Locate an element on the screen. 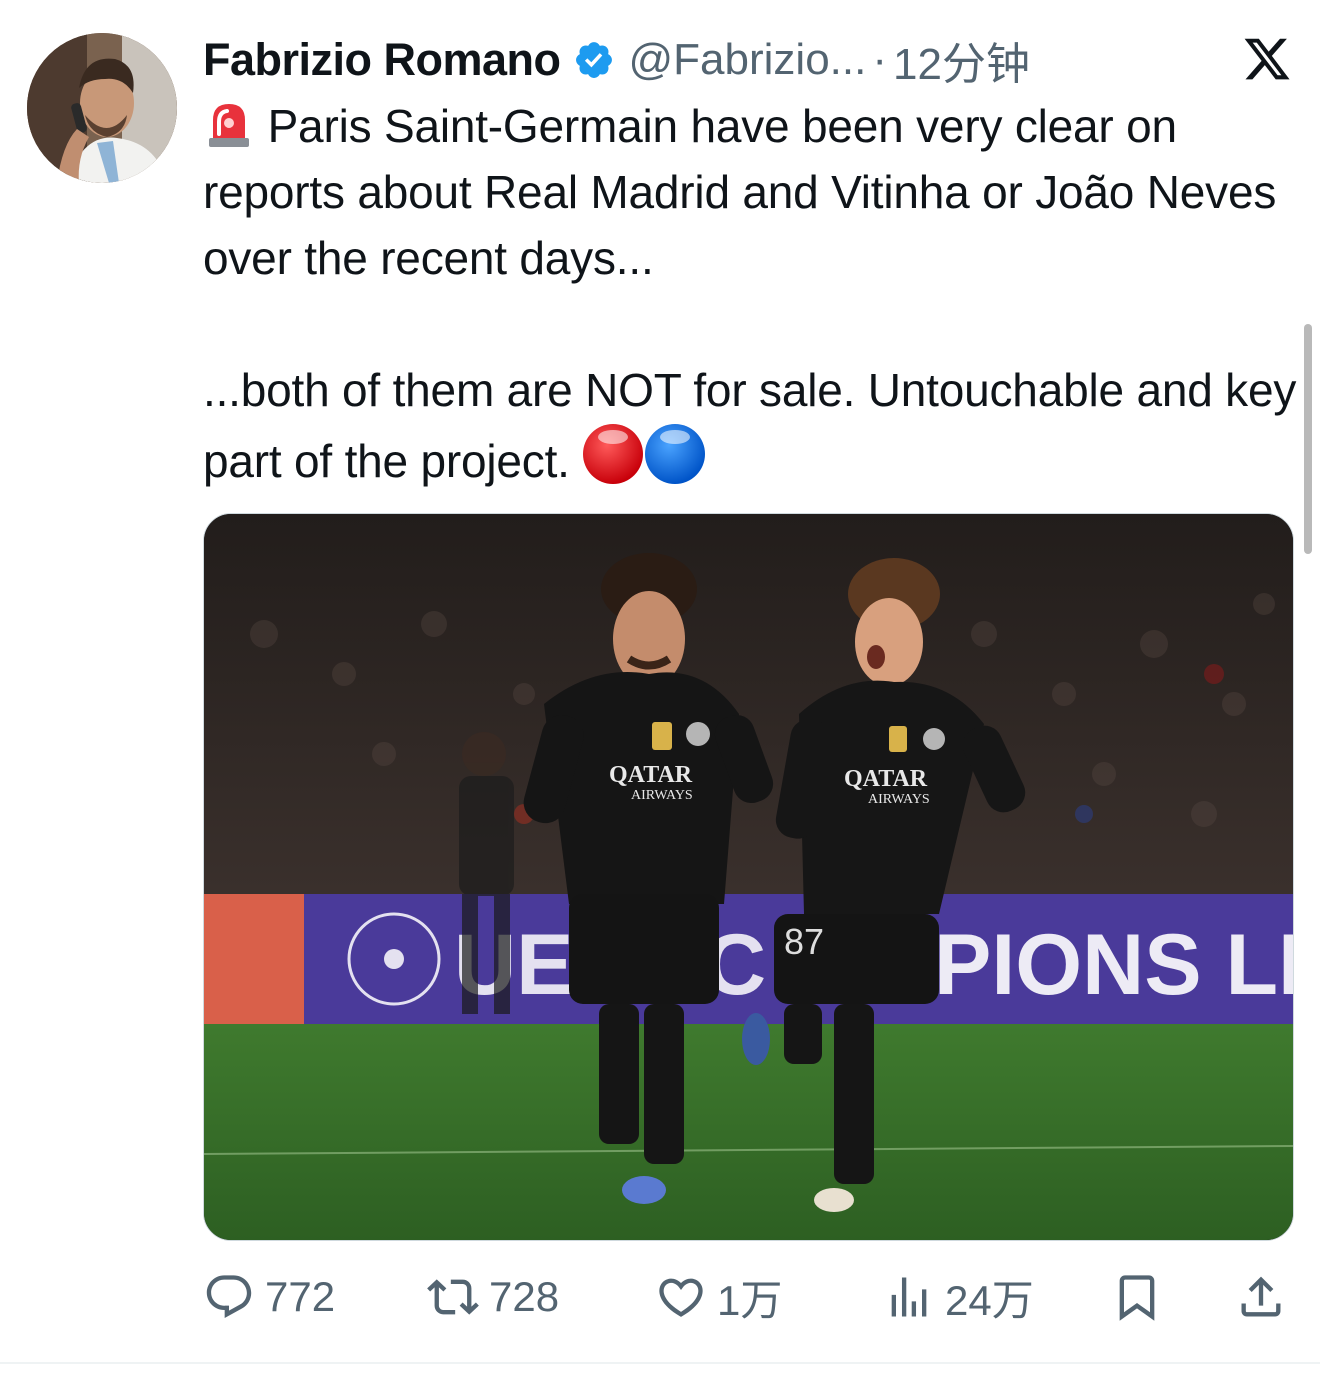  verified-badge-icon is located at coordinates (594, 60).